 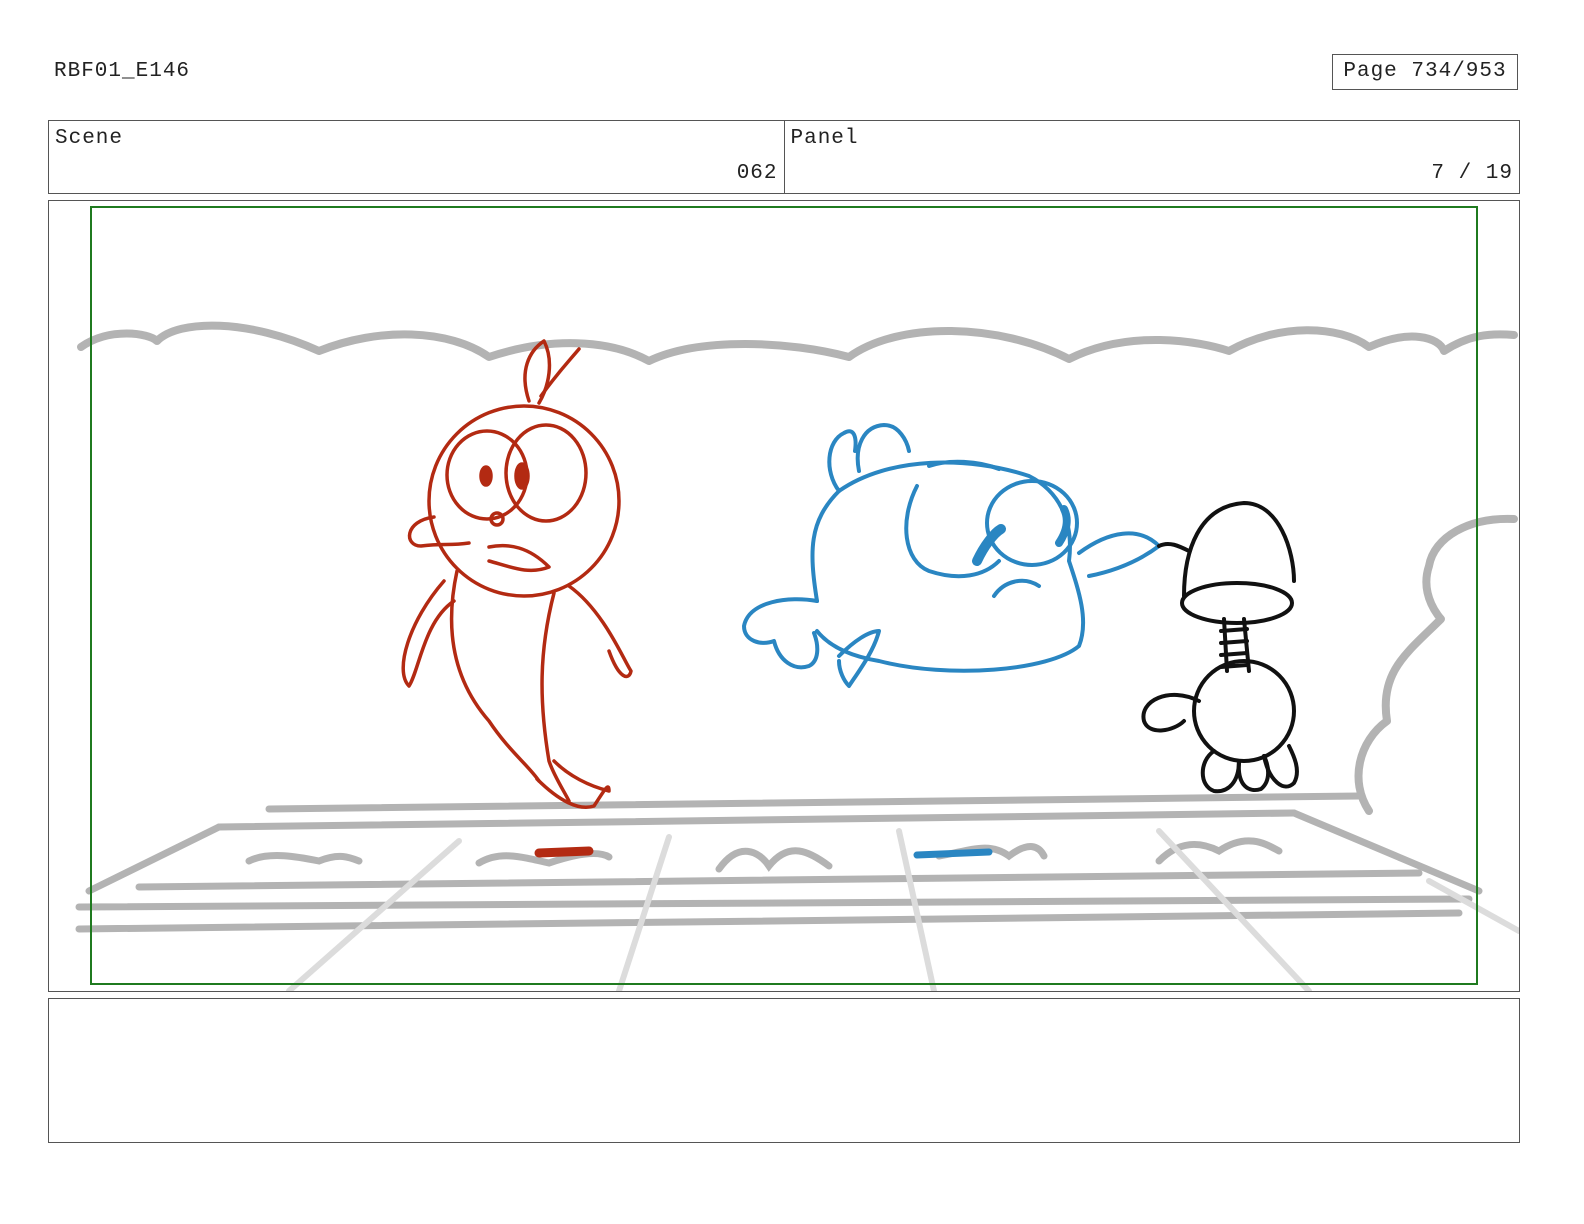 What do you see at coordinates (757, 173) in the screenshot?
I see `scene-number: 062` at bounding box center [757, 173].